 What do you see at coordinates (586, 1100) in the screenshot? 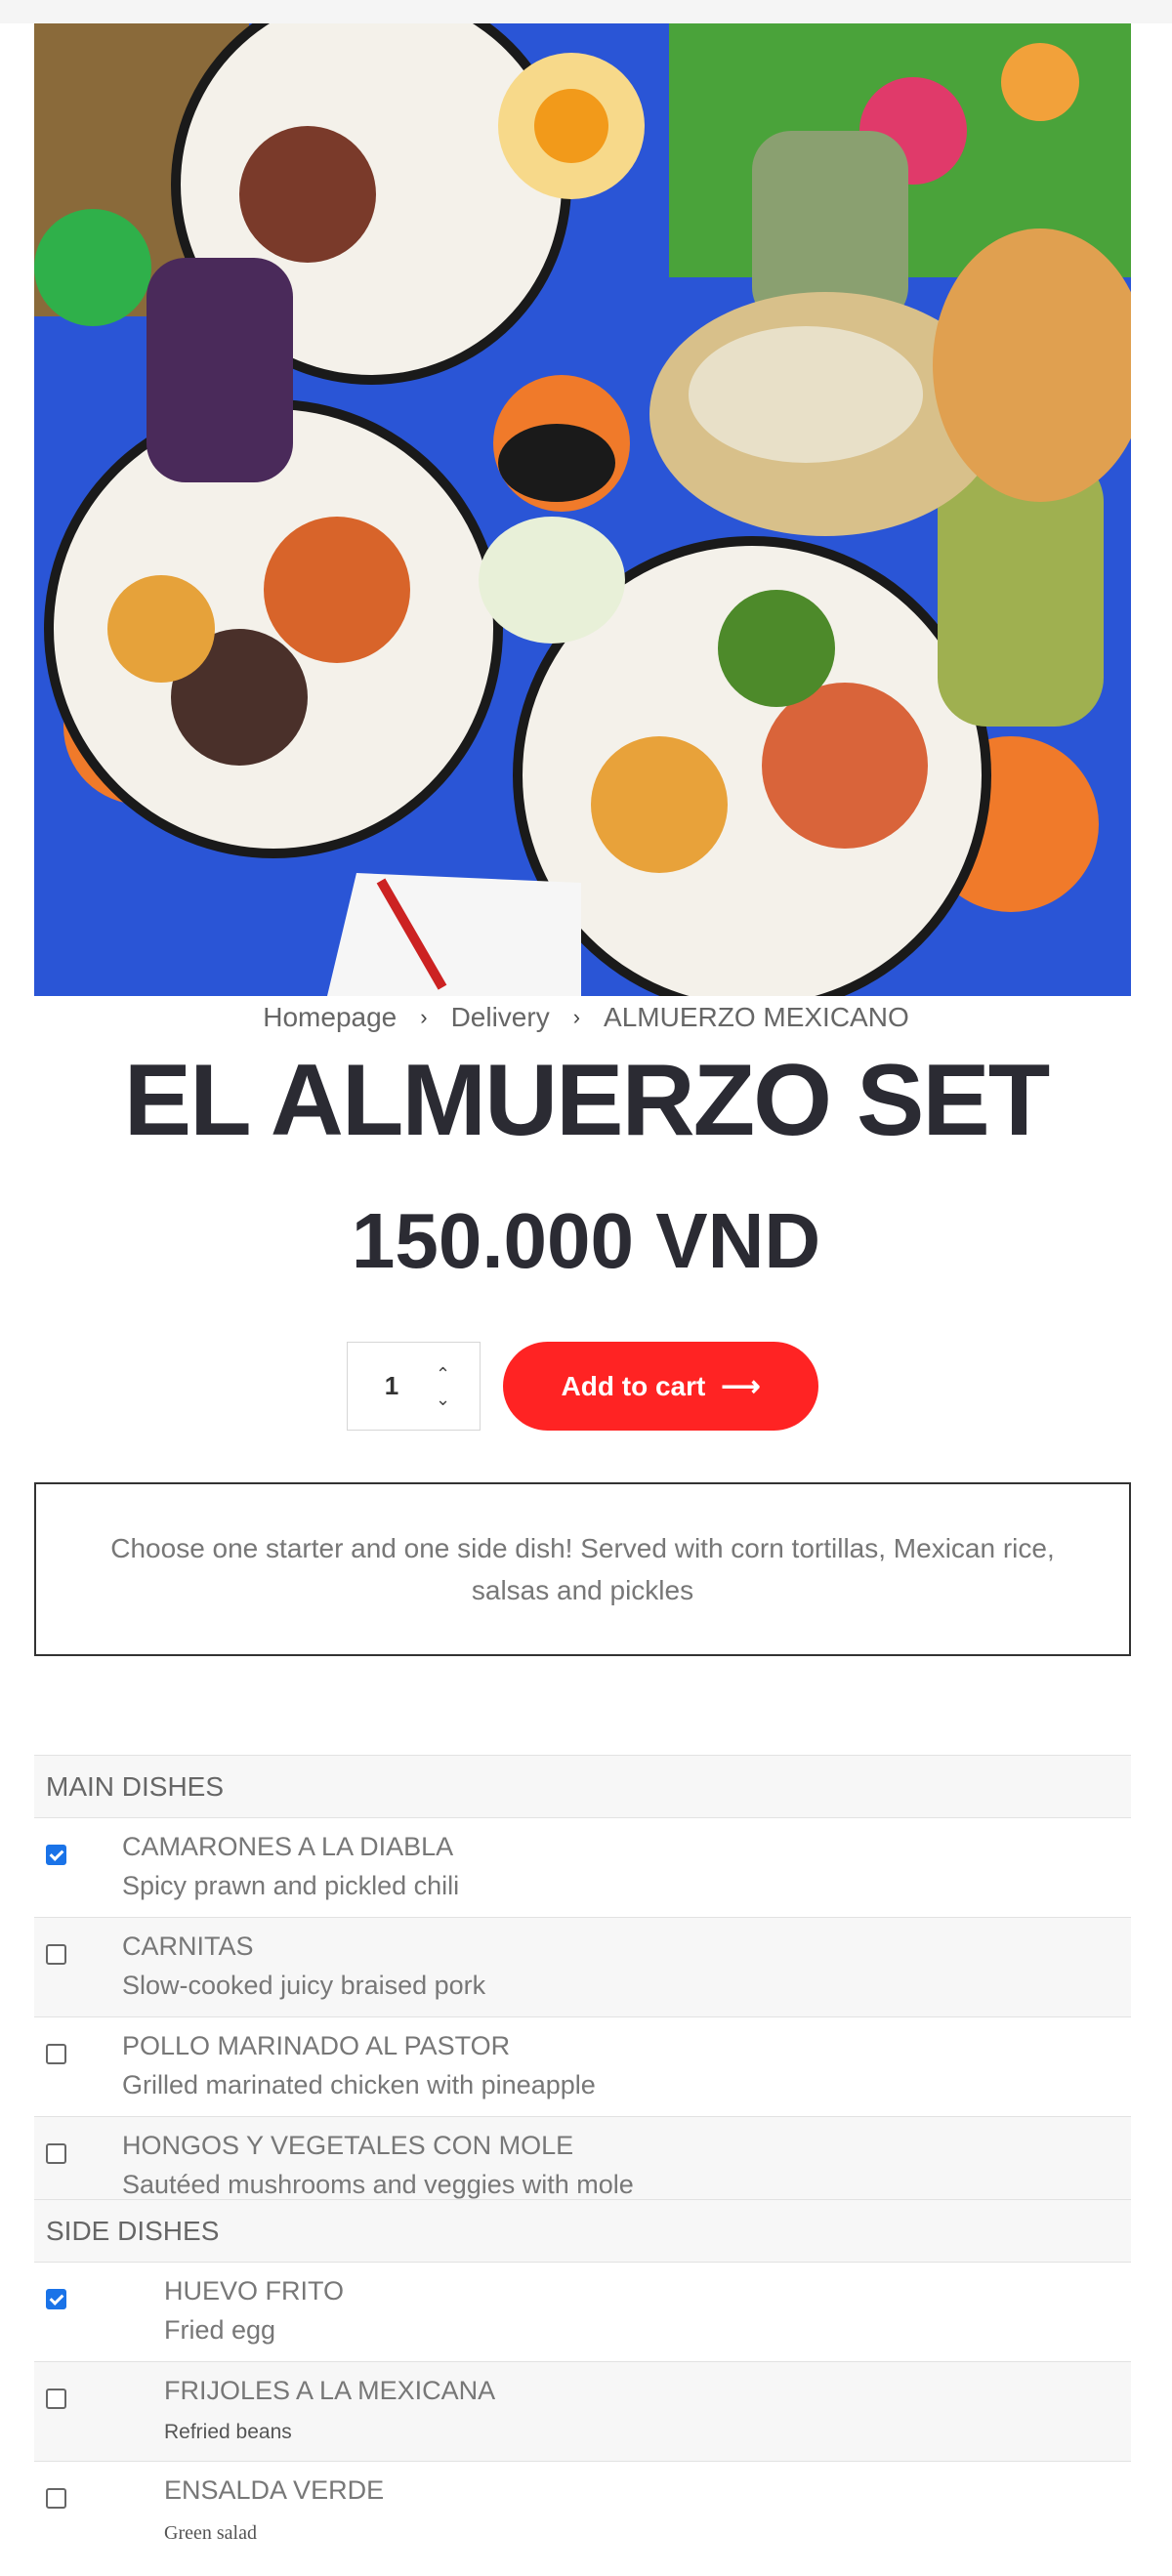
I see `product-title: EL ALMUERZO SET` at bounding box center [586, 1100].